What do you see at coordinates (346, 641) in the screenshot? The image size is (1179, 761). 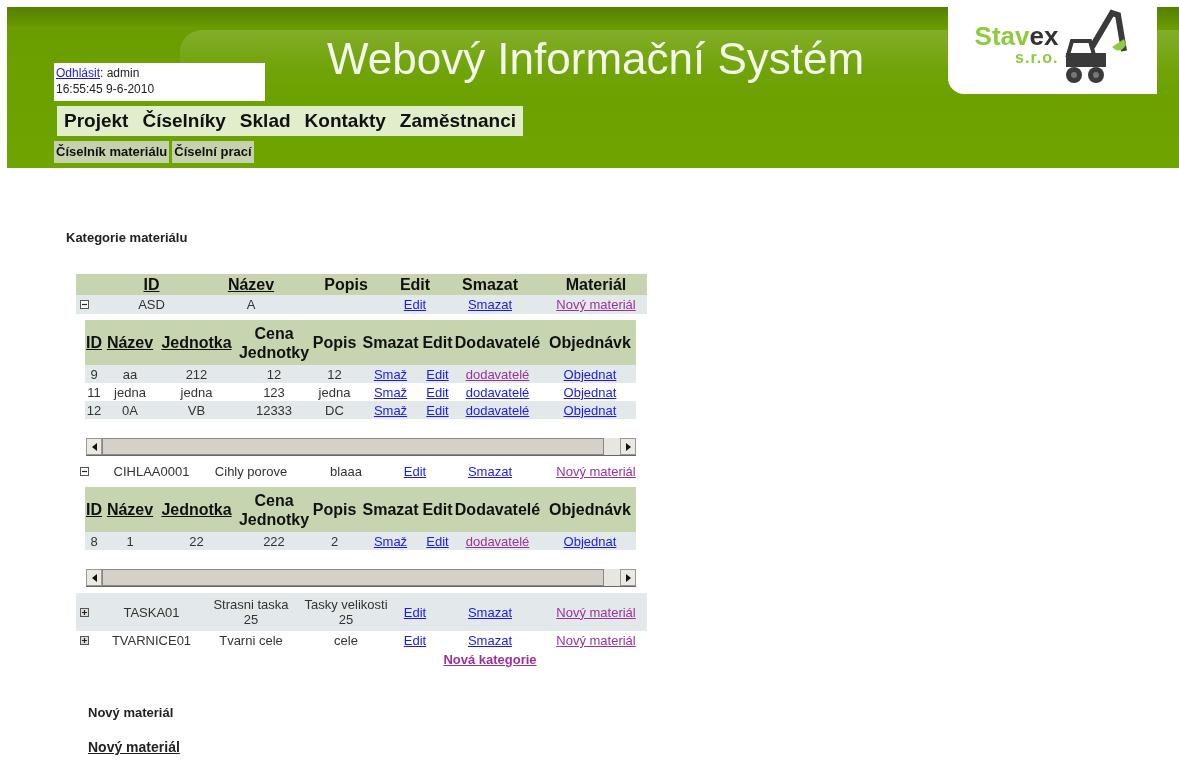 I see `table-cell-text: cele` at bounding box center [346, 641].